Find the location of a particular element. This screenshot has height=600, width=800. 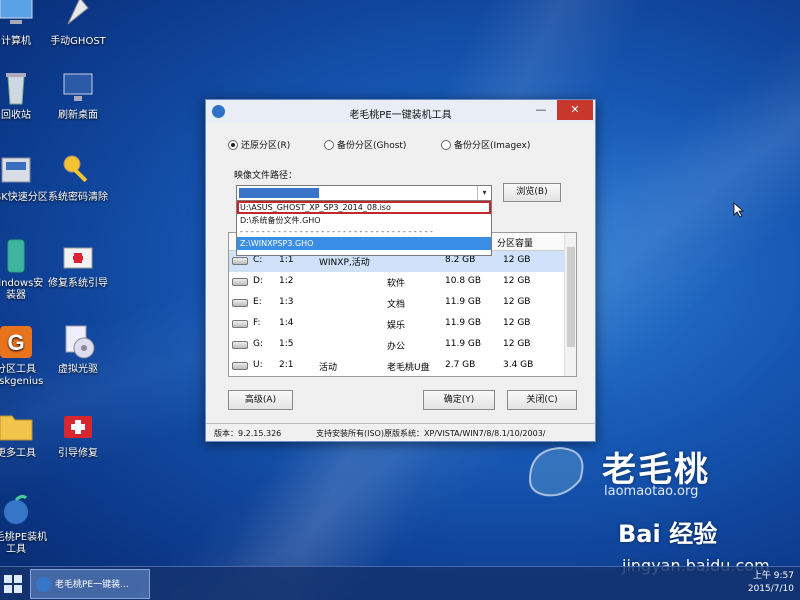

table-row: D: 1:2 软件 10.8 GB 12 GB is located at coordinates (402, 282).